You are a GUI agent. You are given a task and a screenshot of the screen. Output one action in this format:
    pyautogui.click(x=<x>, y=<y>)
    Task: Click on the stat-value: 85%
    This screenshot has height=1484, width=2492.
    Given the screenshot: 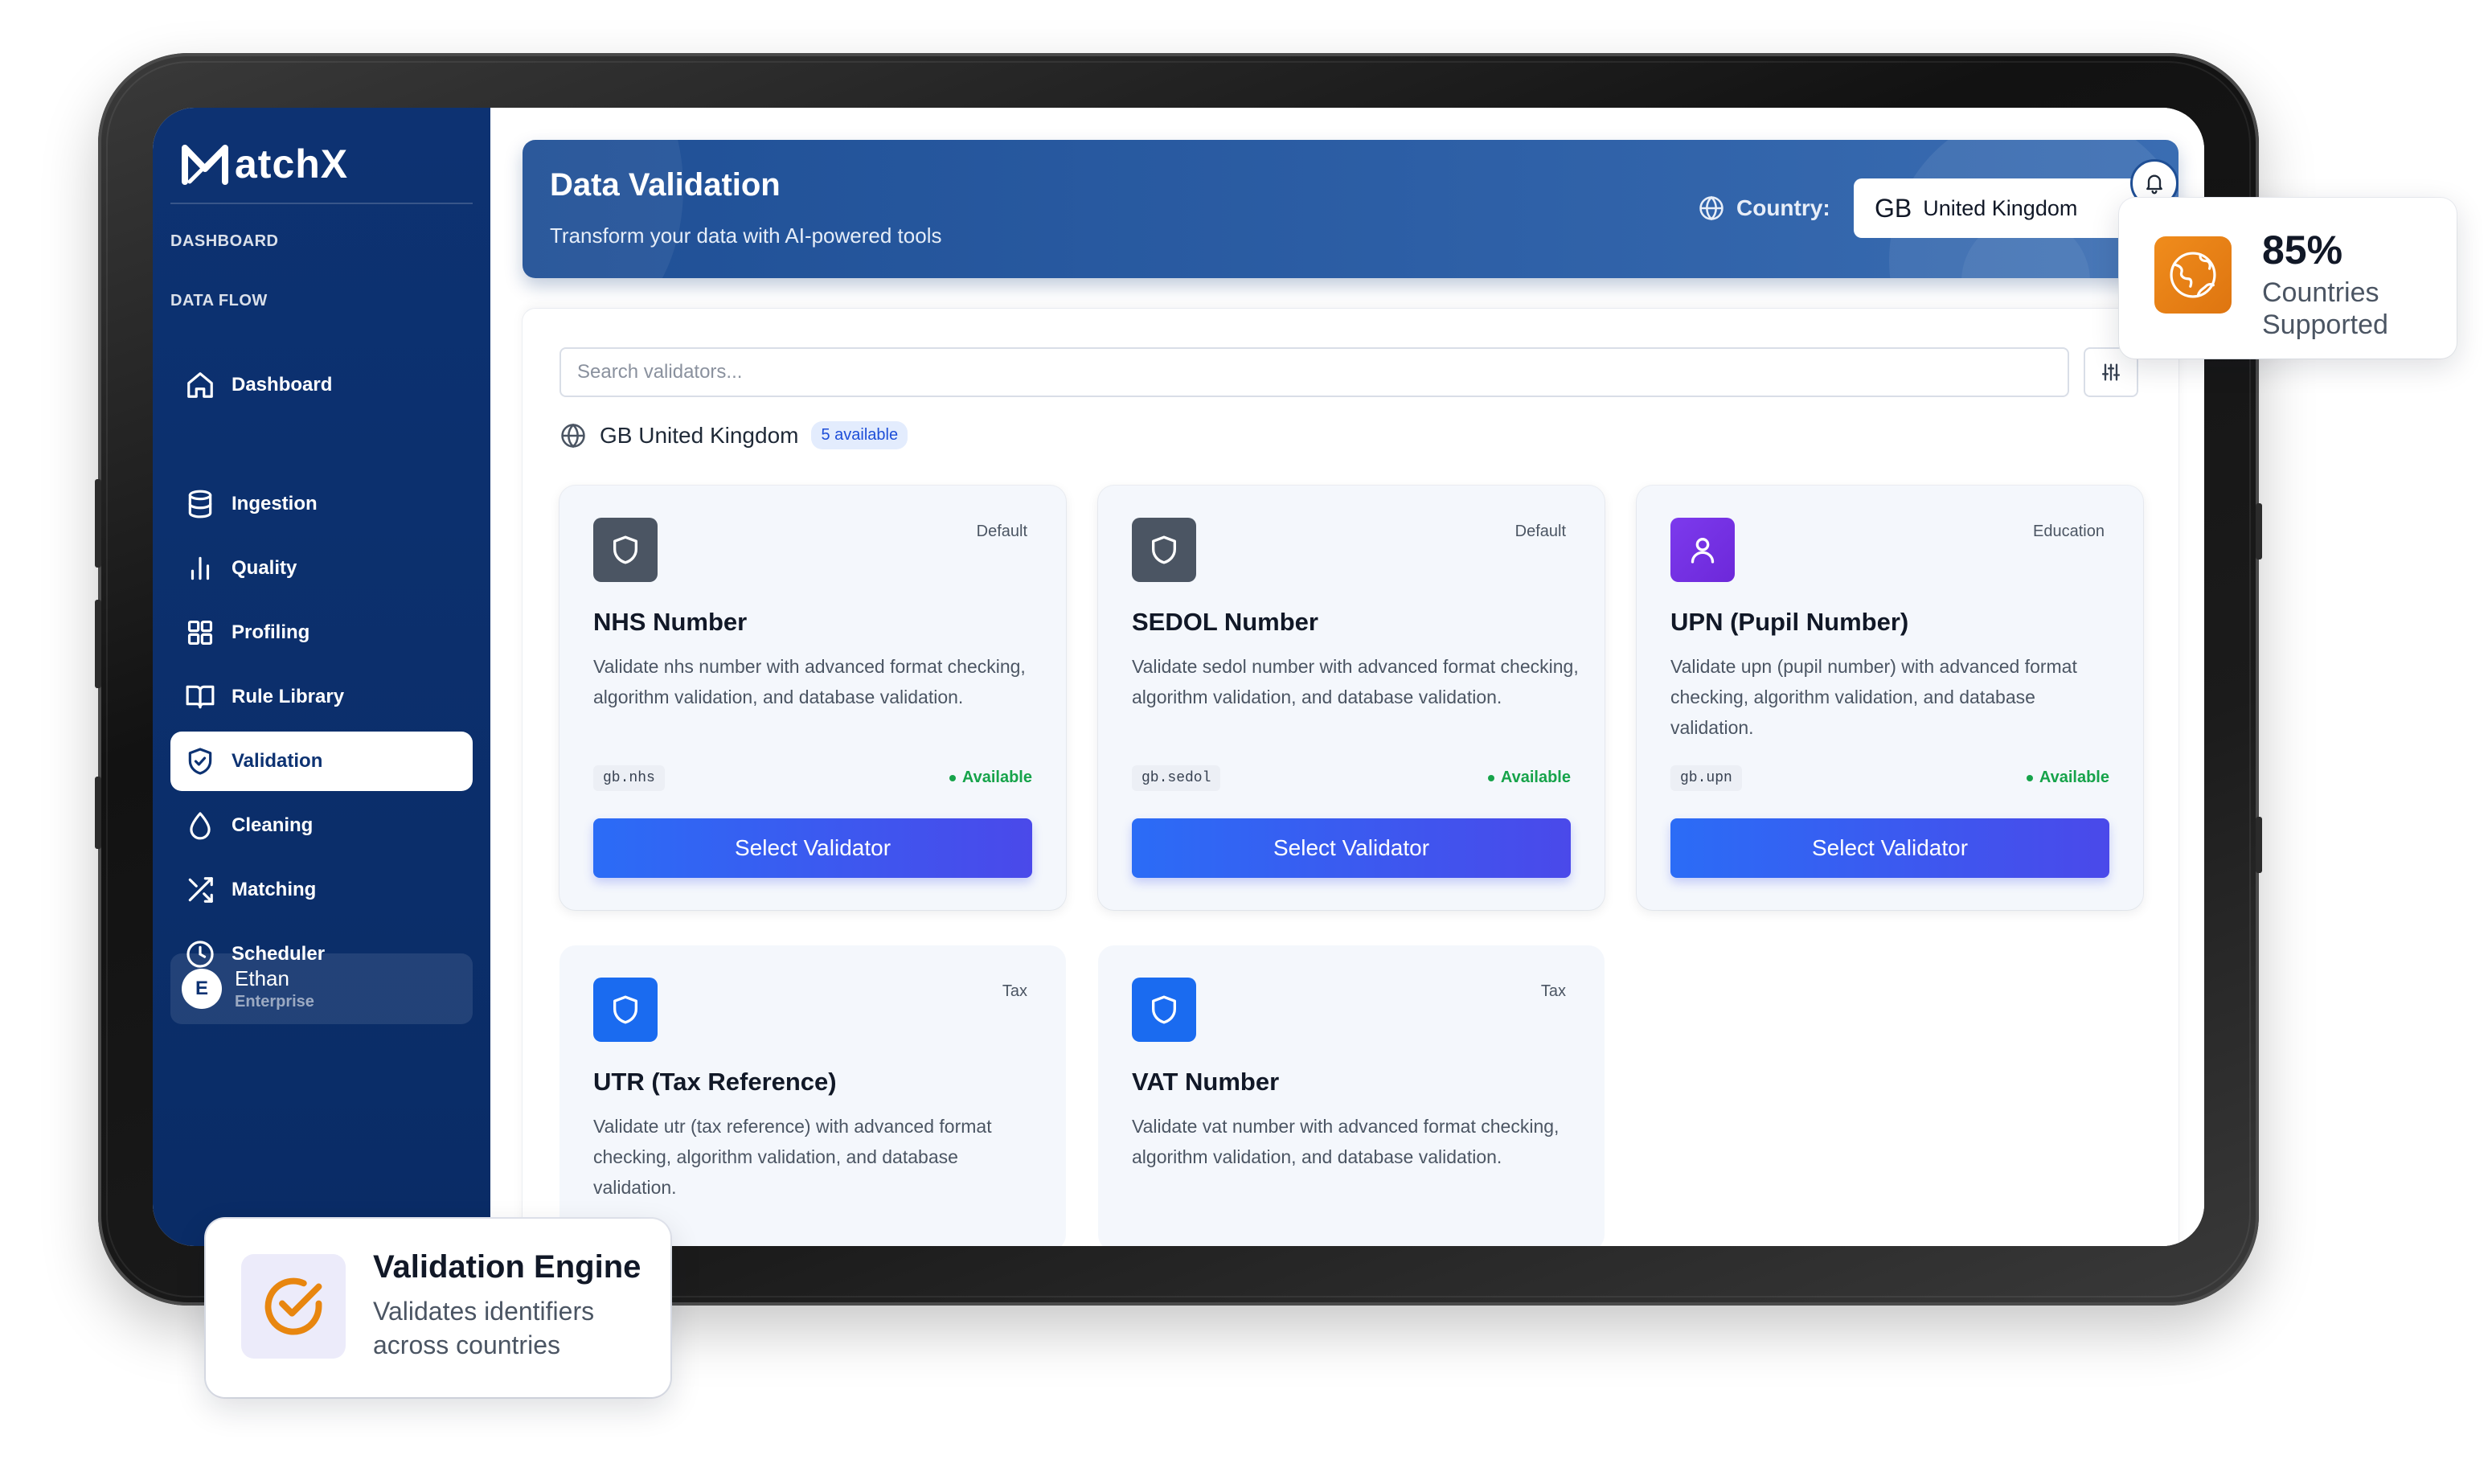 What is the action you would take?
    pyautogui.click(x=2302, y=251)
    